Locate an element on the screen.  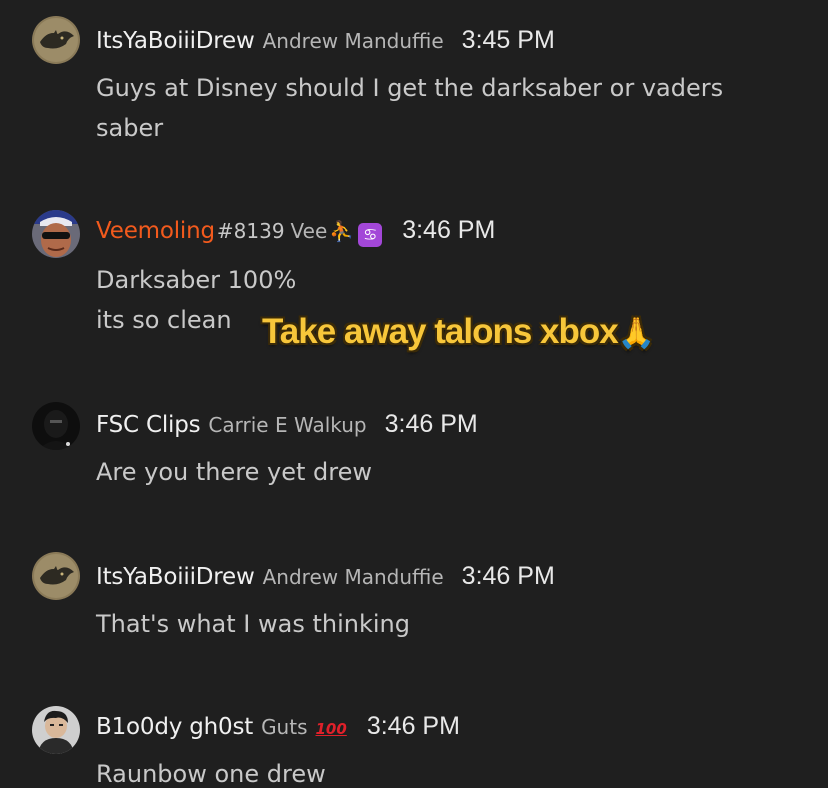
sunglasses-avatar-icon is located at coordinates (56, 234).